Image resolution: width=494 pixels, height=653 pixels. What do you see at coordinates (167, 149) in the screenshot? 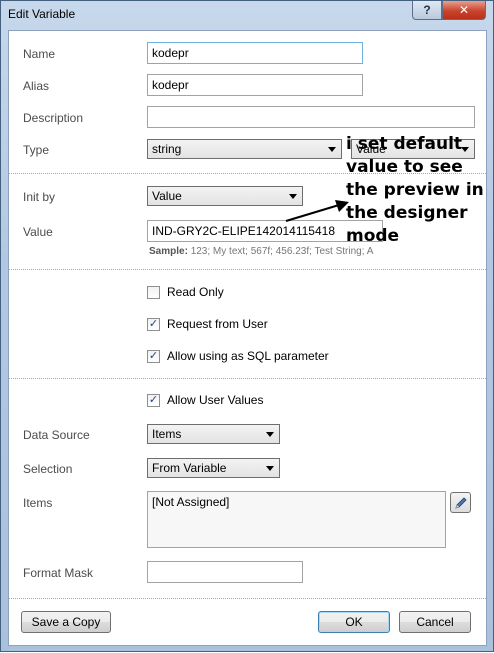
I see `type-select-value: string` at bounding box center [167, 149].